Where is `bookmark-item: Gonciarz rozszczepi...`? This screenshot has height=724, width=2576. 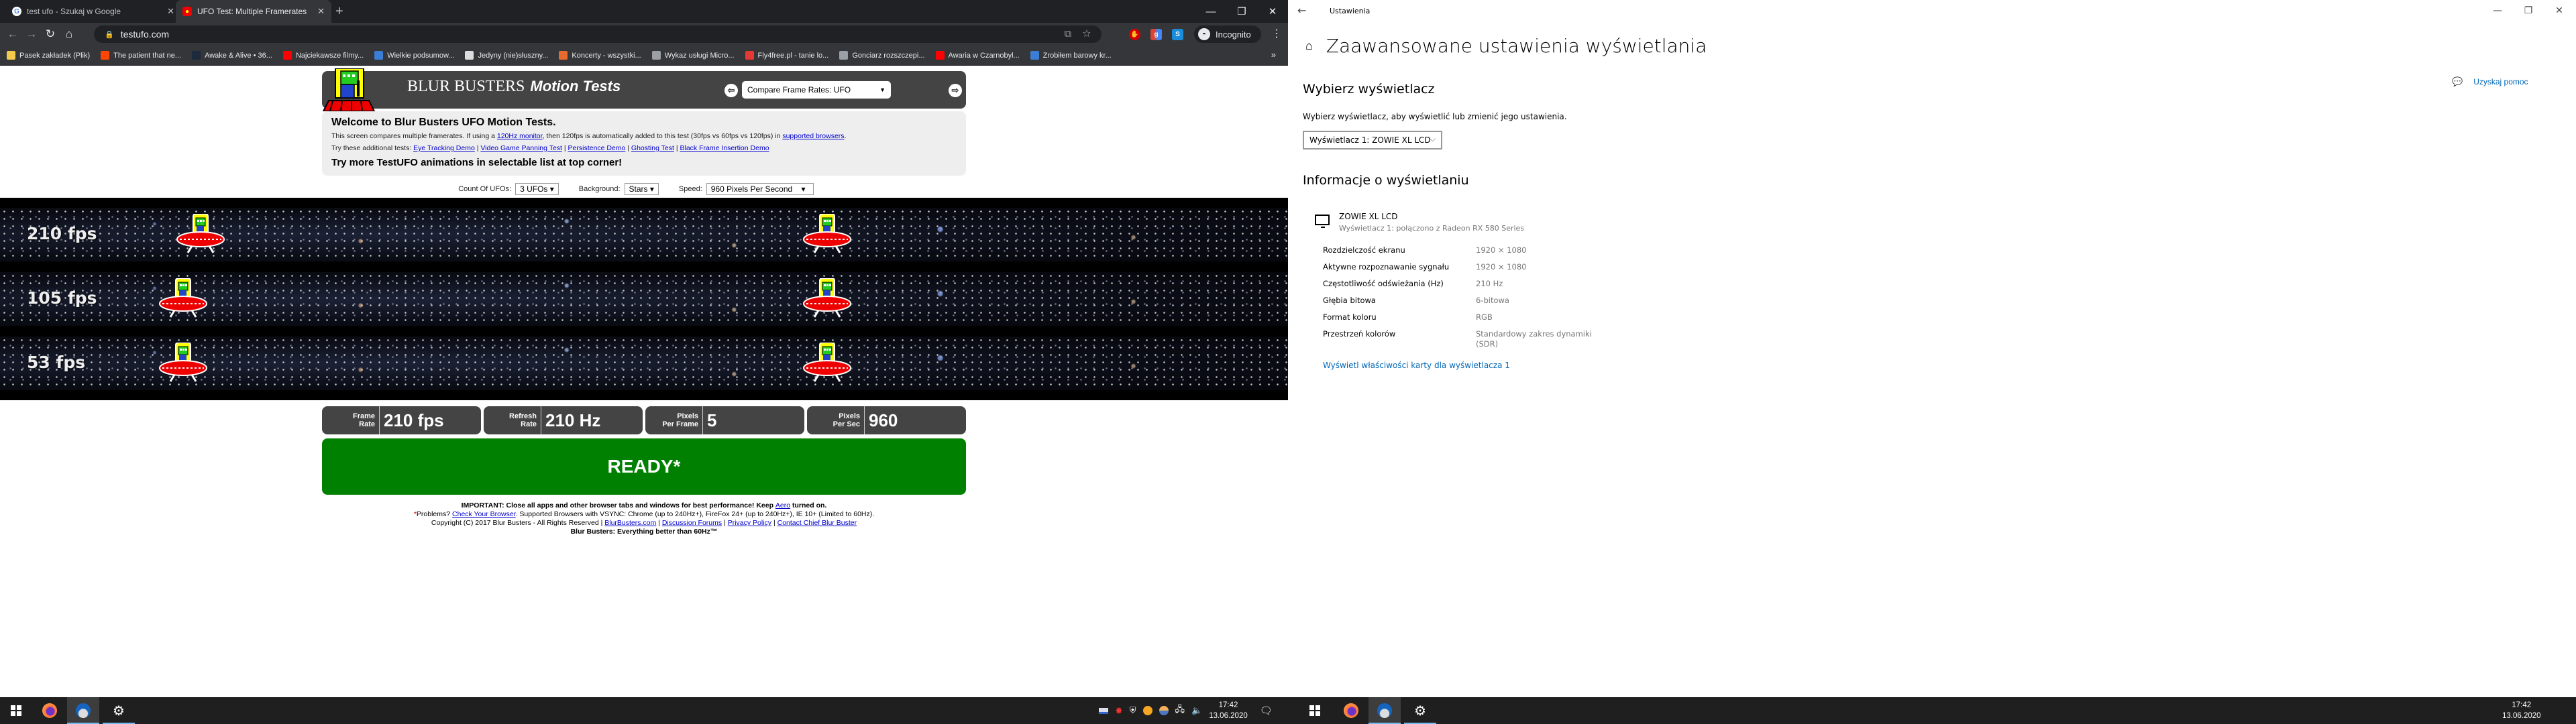
bookmark-item: Gonciarz rozszczepi... is located at coordinates (882, 55).